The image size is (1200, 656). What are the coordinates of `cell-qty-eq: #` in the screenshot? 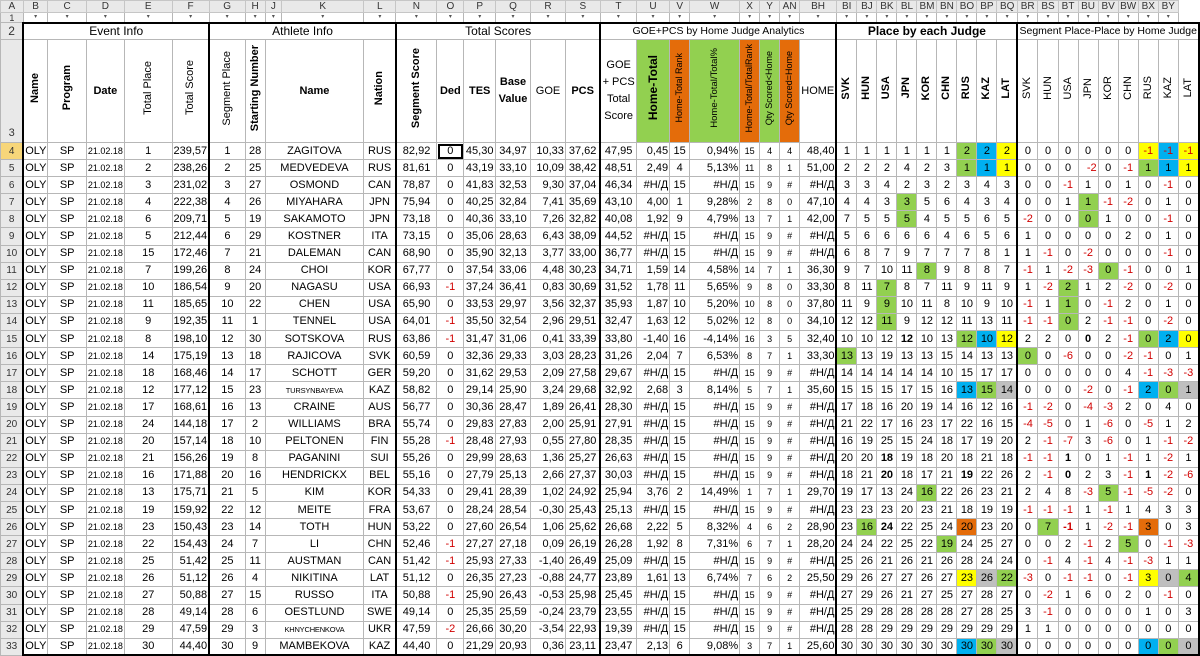 It's located at (790, 475).